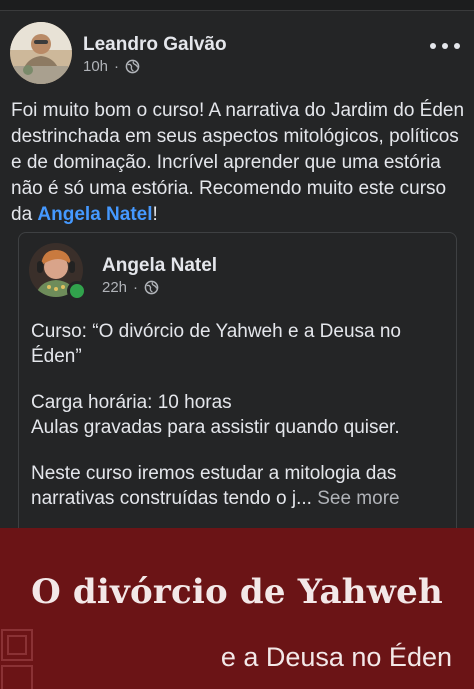 The height and width of the screenshot is (689, 474). What do you see at coordinates (131, 402) in the screenshot?
I see `course-hours: Carga horária: 10 horas` at bounding box center [131, 402].